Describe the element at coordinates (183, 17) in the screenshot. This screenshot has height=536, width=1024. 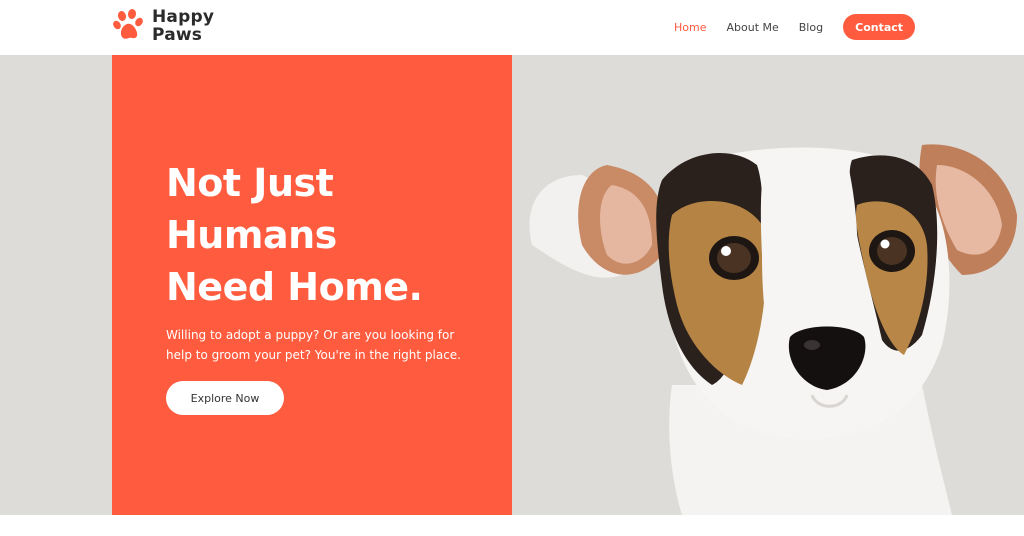
I see `brand-name-line1: Happy` at that location.